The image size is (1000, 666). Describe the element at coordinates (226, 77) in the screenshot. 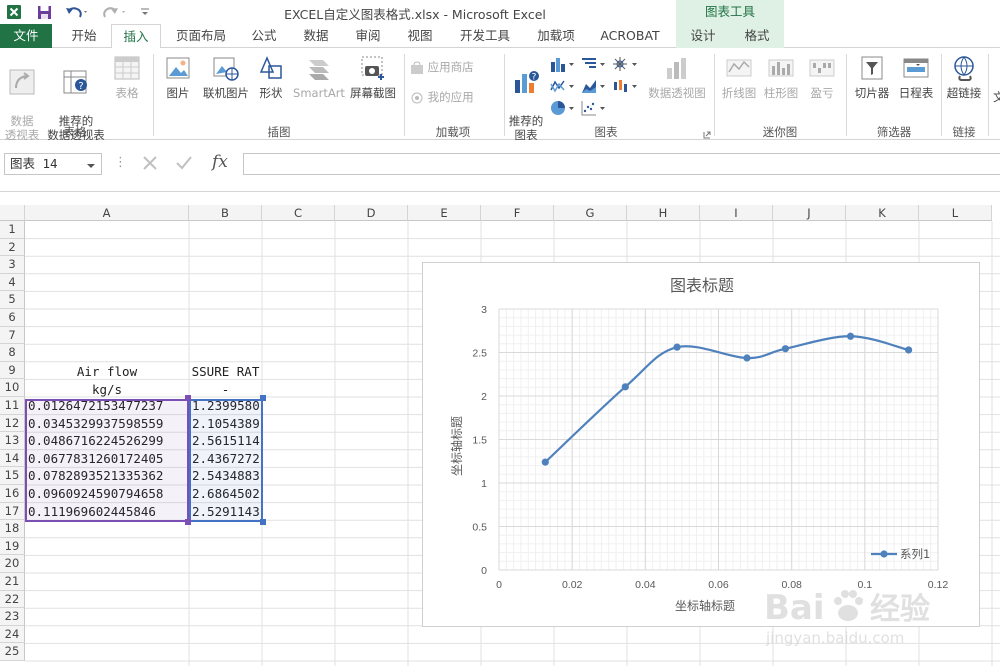

I see `online-picture-button: 联机图片` at that location.